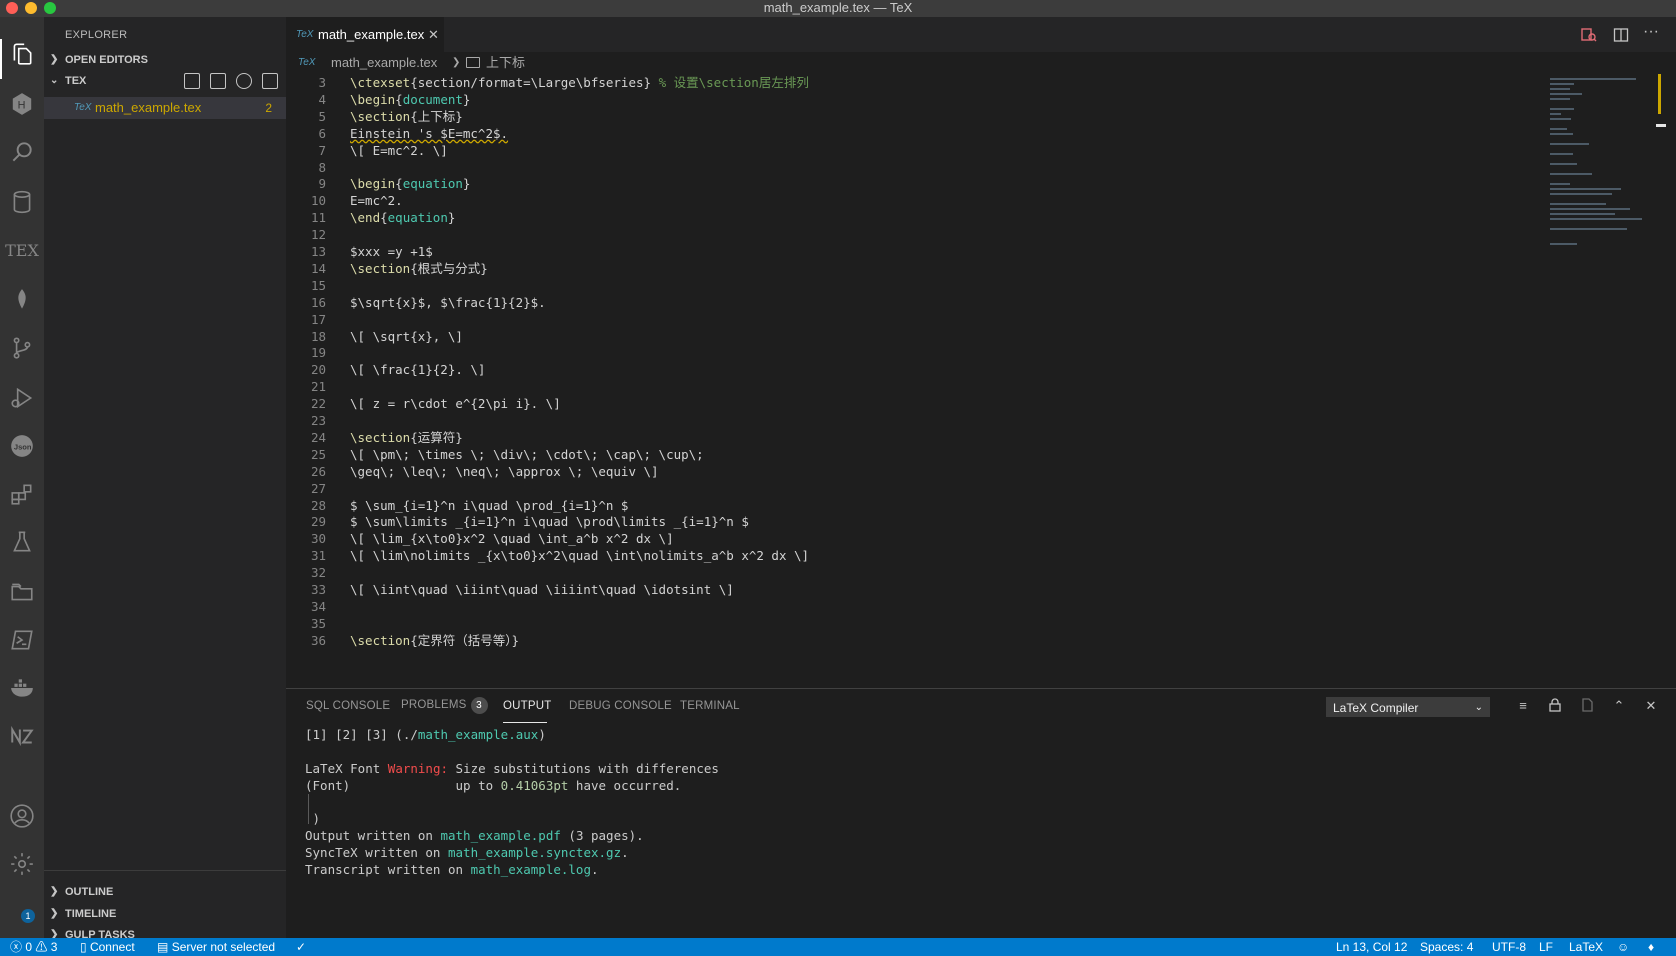  What do you see at coordinates (22, 446) in the screenshot?
I see `json-icon: Json` at bounding box center [22, 446].